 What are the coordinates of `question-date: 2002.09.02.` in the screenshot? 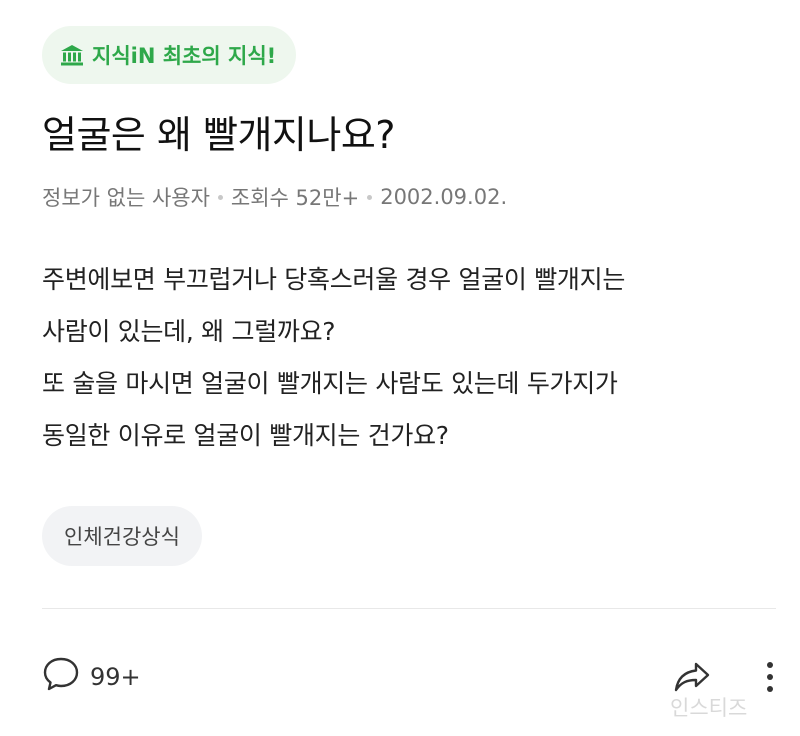 It's located at (444, 197).